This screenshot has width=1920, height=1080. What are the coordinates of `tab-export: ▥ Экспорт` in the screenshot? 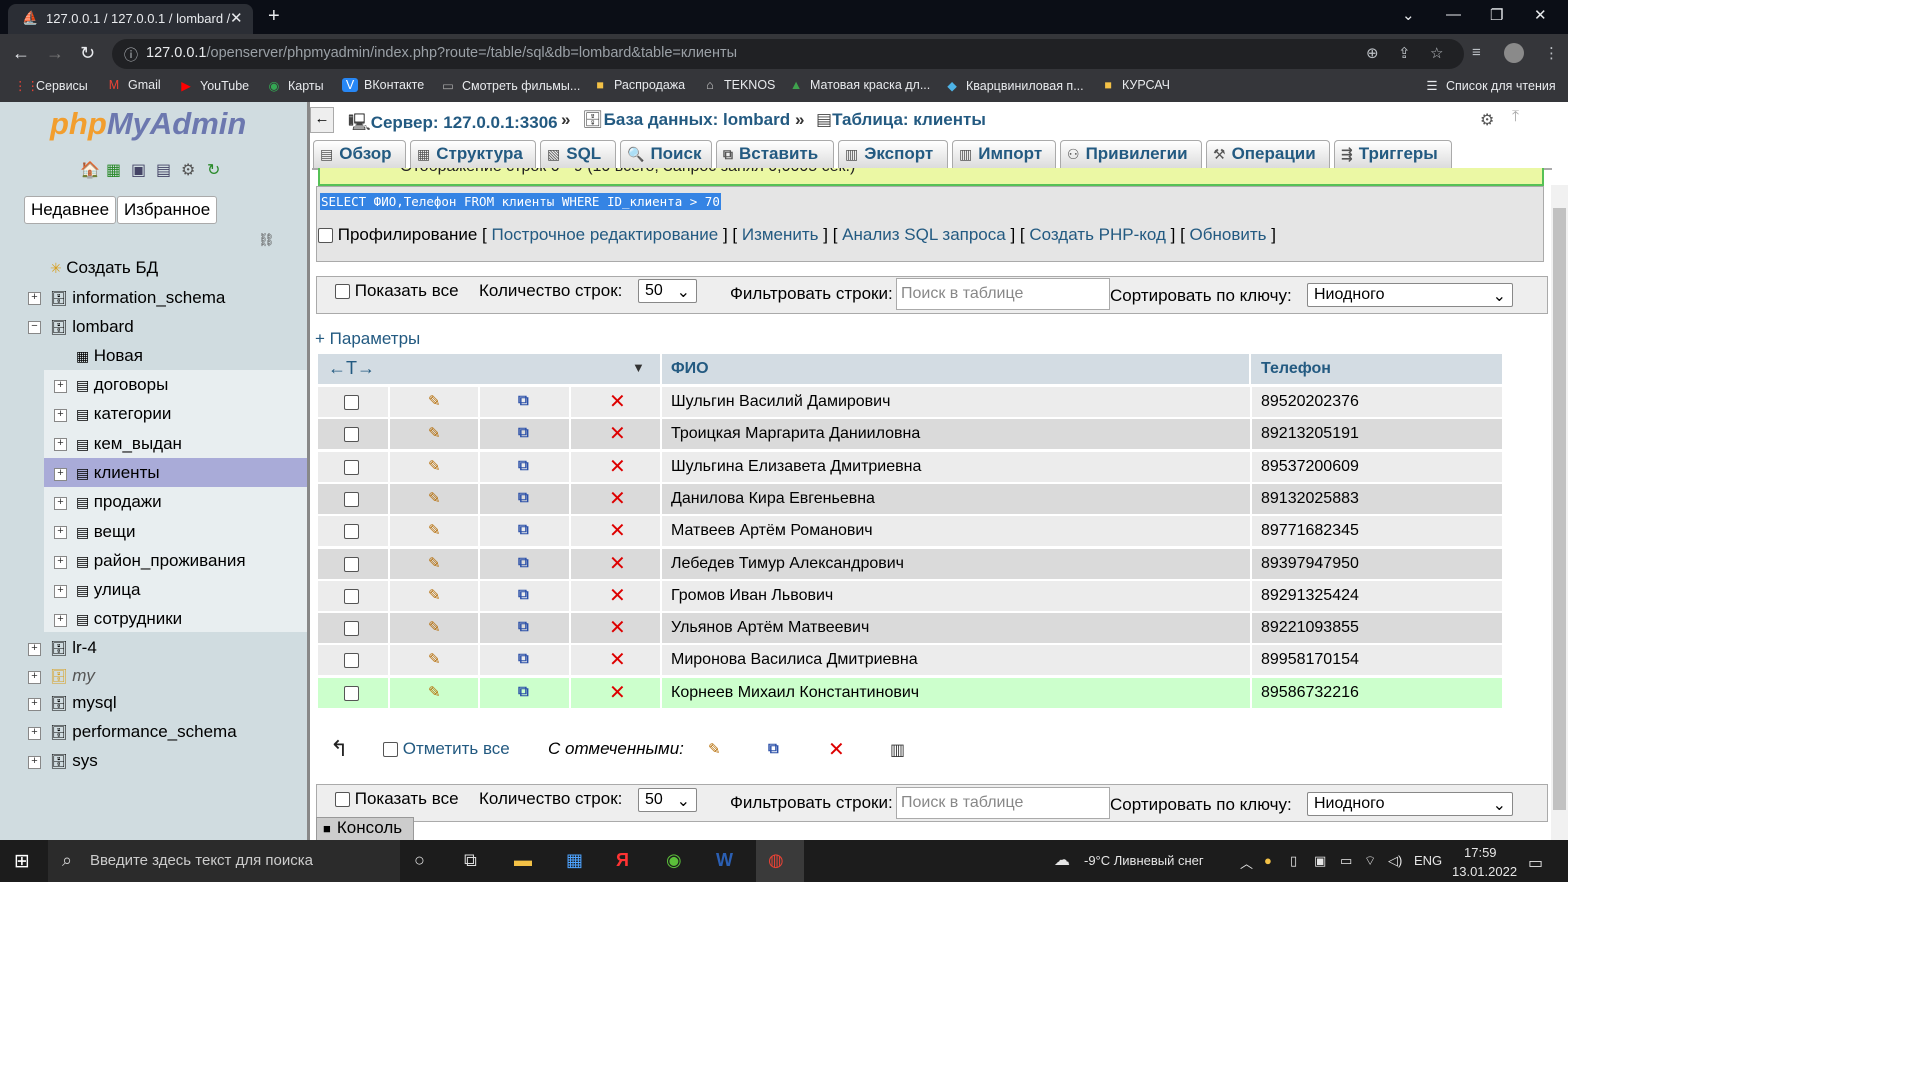 It's located at (893, 154).